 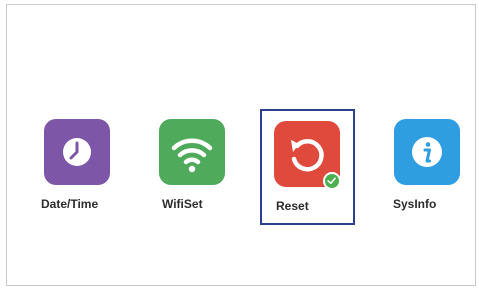 I want to click on date-time-tile, so click(x=77, y=152).